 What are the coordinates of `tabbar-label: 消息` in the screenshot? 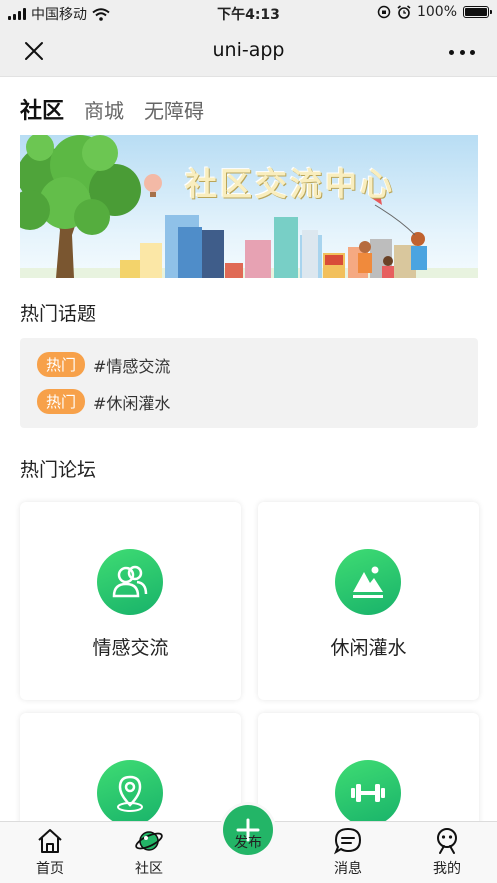 It's located at (348, 869).